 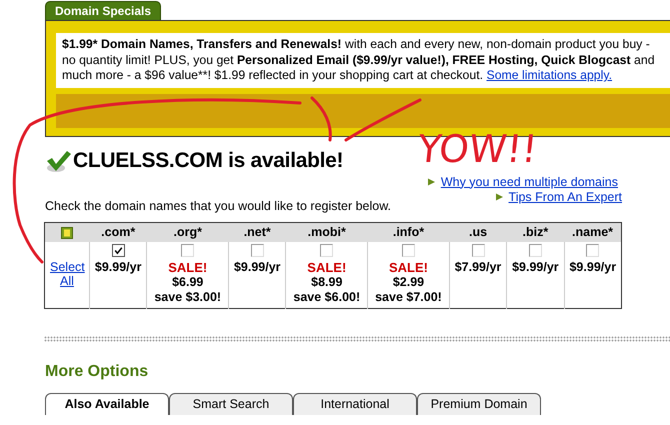 I want to click on savings-text: save $3.00!, so click(x=187, y=297).